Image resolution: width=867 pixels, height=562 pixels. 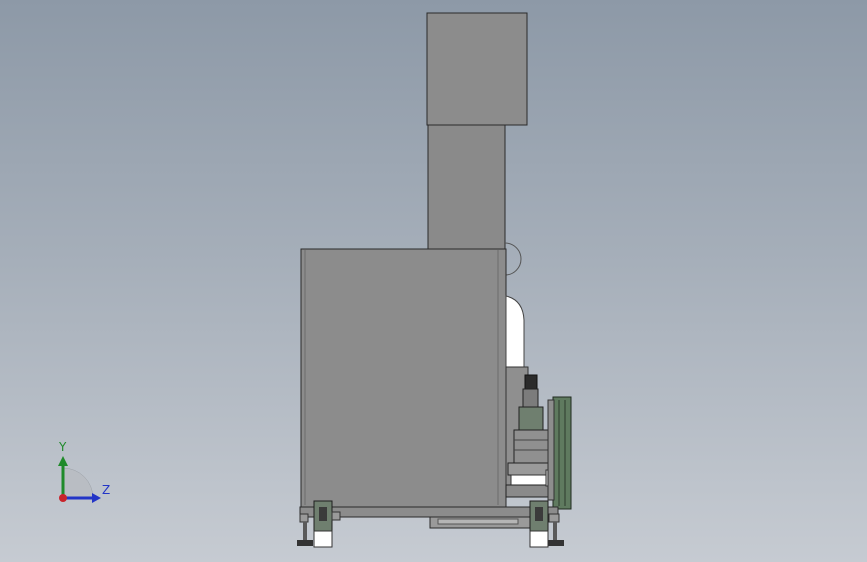 What do you see at coordinates (85, 476) in the screenshot?
I see `orientation-triad: Y Z` at bounding box center [85, 476].